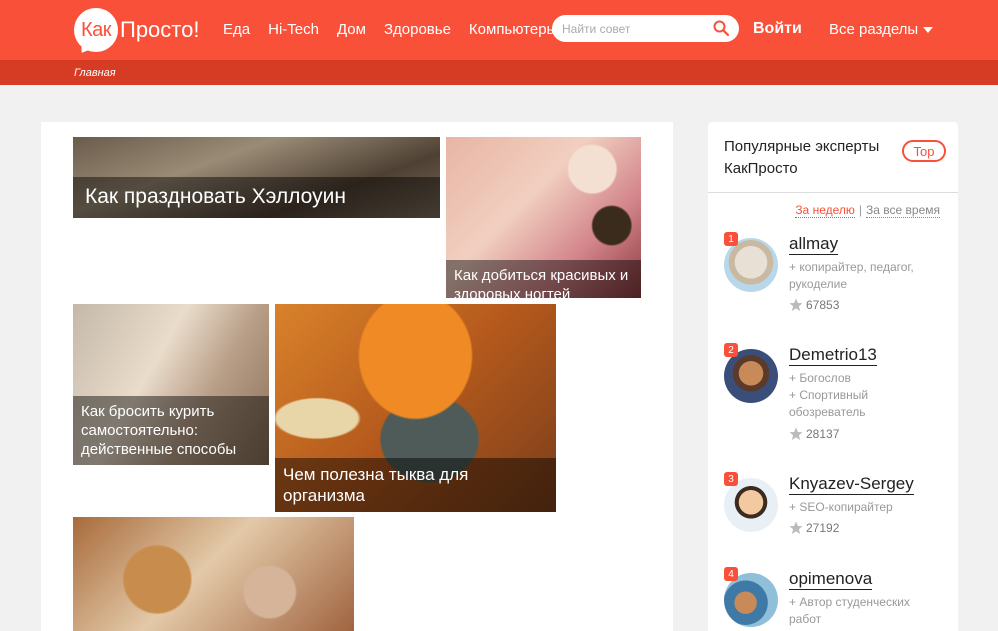 This screenshot has height=631, width=998. I want to click on period-all-tab: За все время, so click(903, 210).